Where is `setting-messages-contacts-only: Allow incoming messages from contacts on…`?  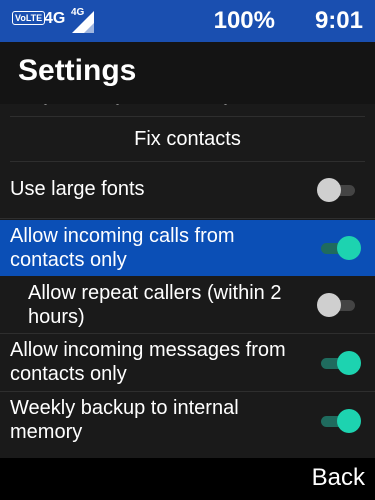
setting-messages-contacts-only: Allow incoming messages from contacts on… is located at coordinates (187, 362).